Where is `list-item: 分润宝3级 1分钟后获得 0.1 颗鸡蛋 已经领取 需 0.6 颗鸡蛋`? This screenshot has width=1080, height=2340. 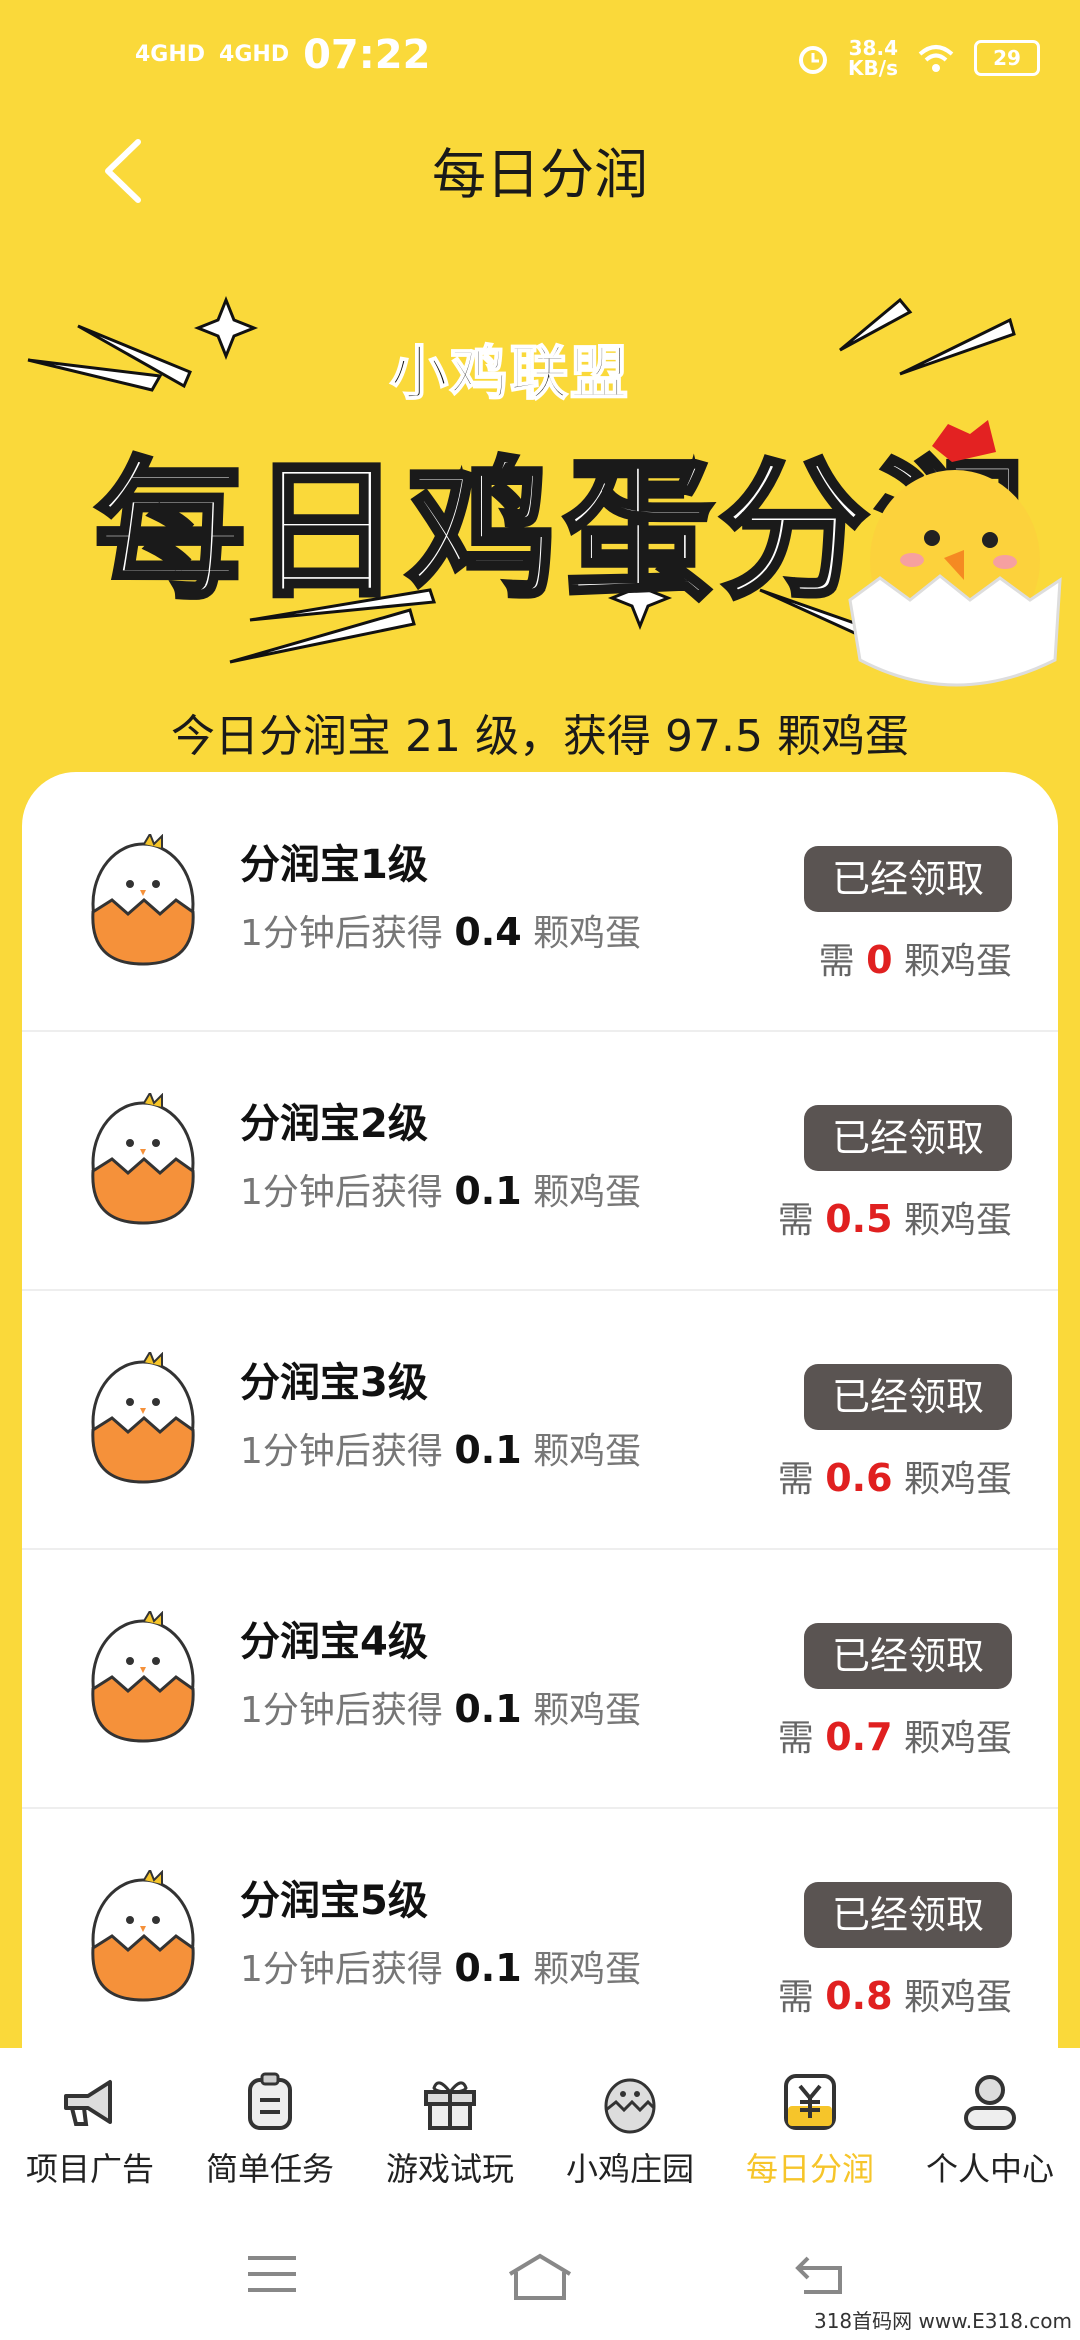
list-item: 分润宝3级 1分钟后获得 0.1 颗鸡蛋 已经领取 需 0.6 颗鸡蛋 is located at coordinates (540, 1420).